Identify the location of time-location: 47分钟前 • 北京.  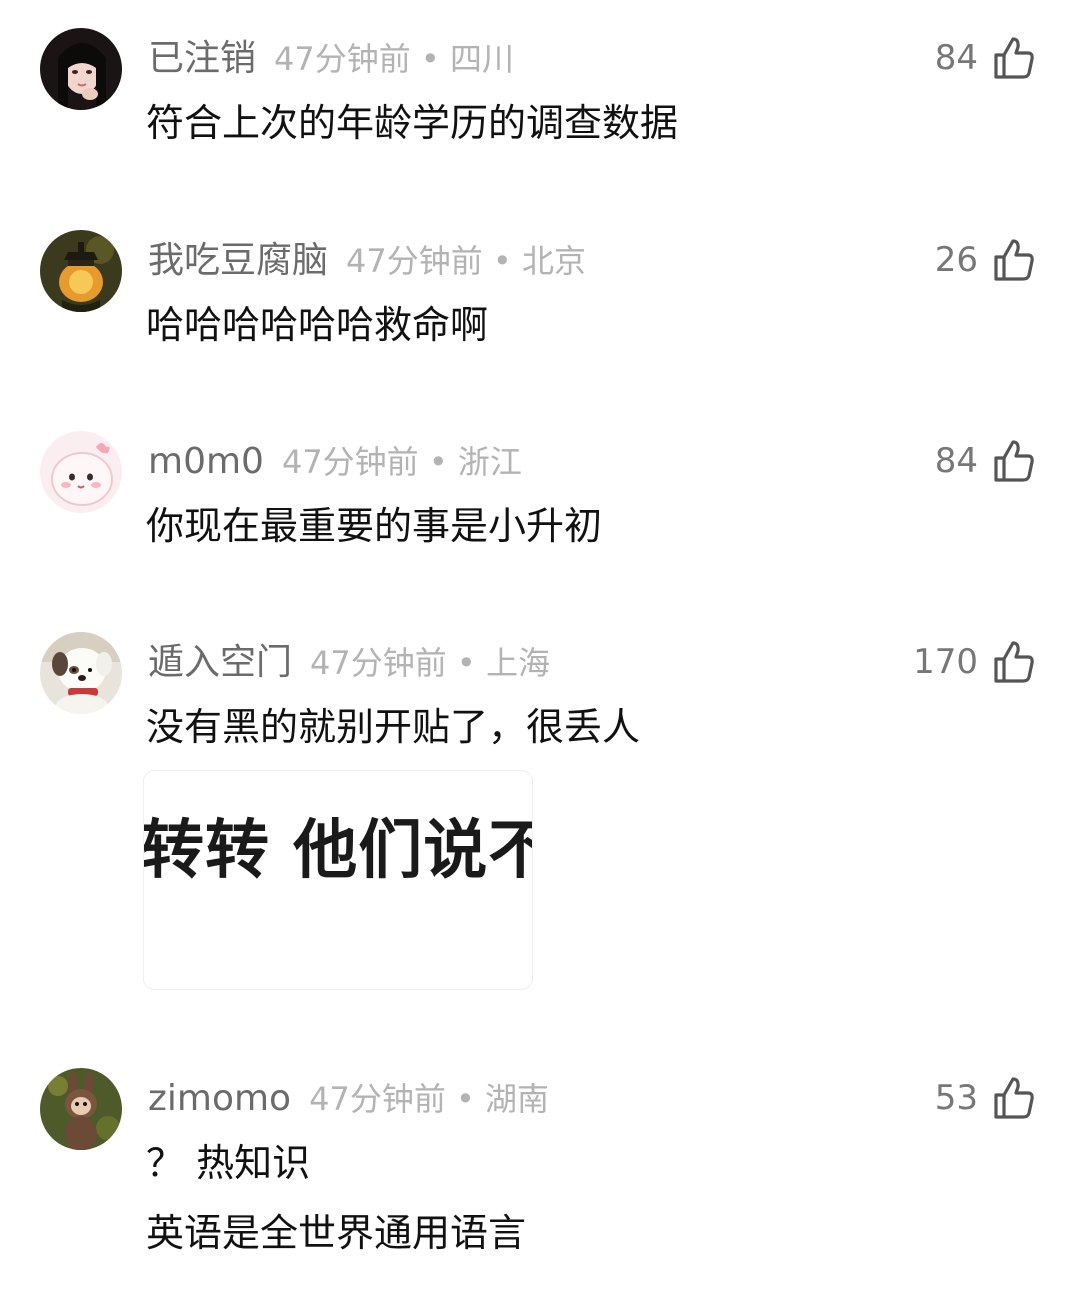
(466, 261).